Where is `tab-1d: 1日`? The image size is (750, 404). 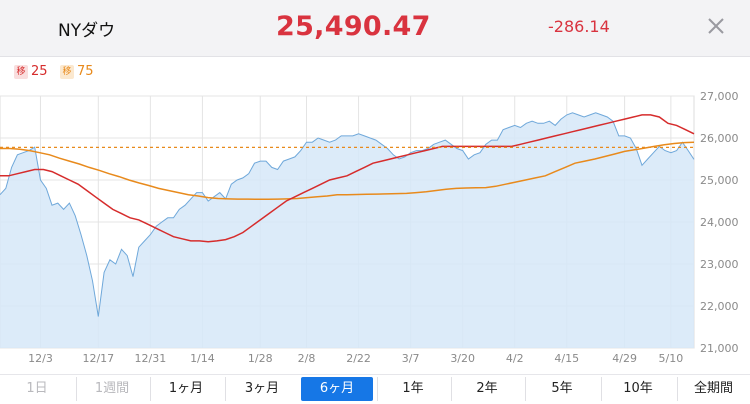 tab-1d: 1日 is located at coordinates (37, 389).